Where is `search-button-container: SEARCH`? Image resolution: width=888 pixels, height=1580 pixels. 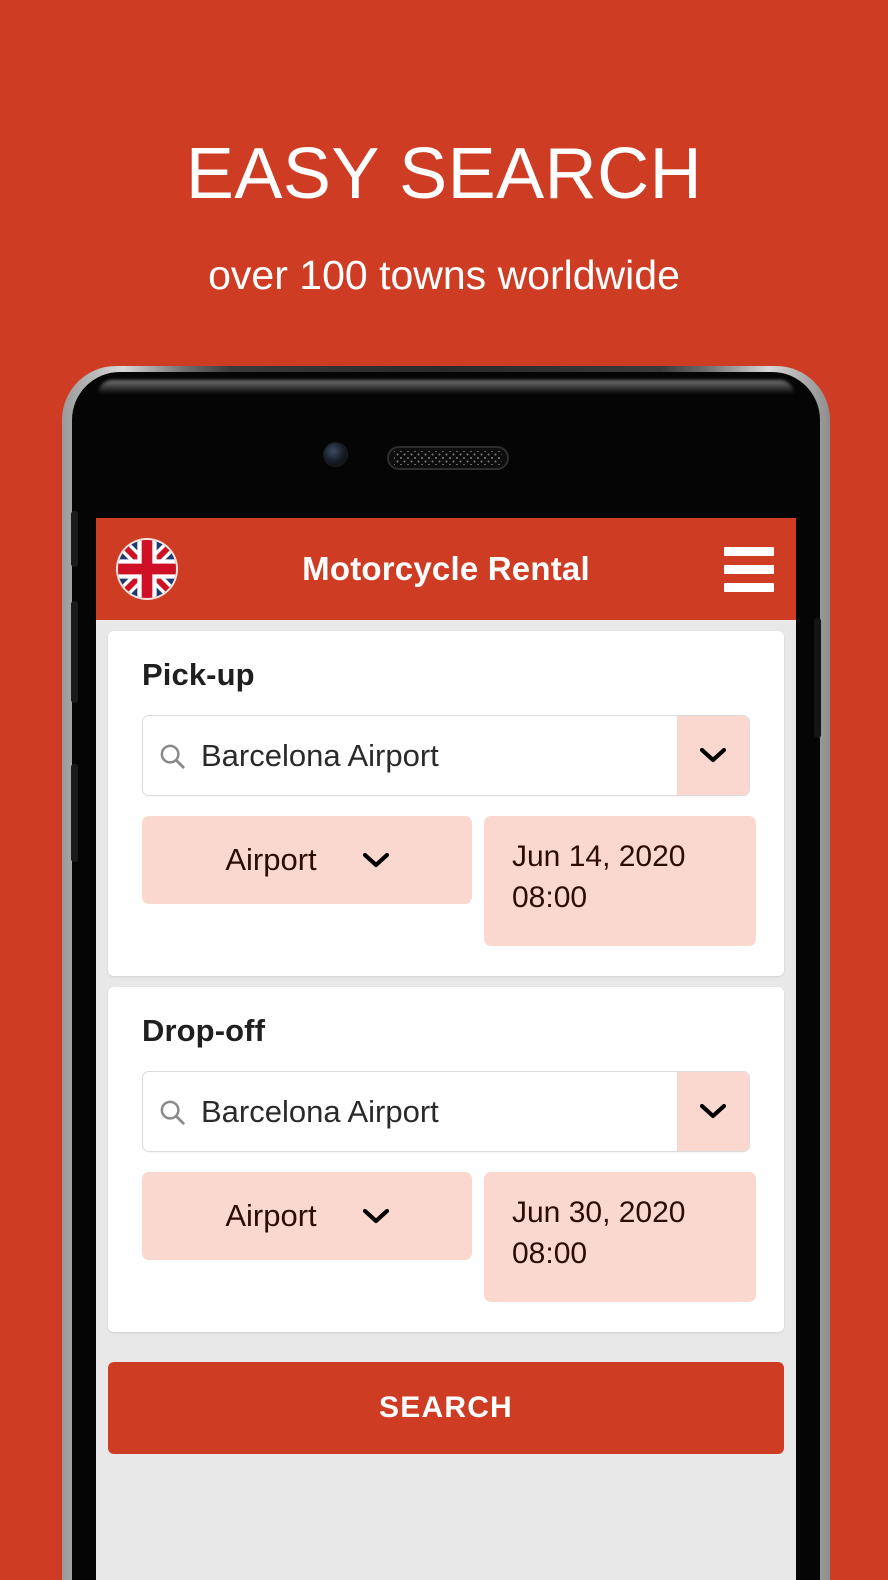 search-button-container: SEARCH is located at coordinates (446, 1393).